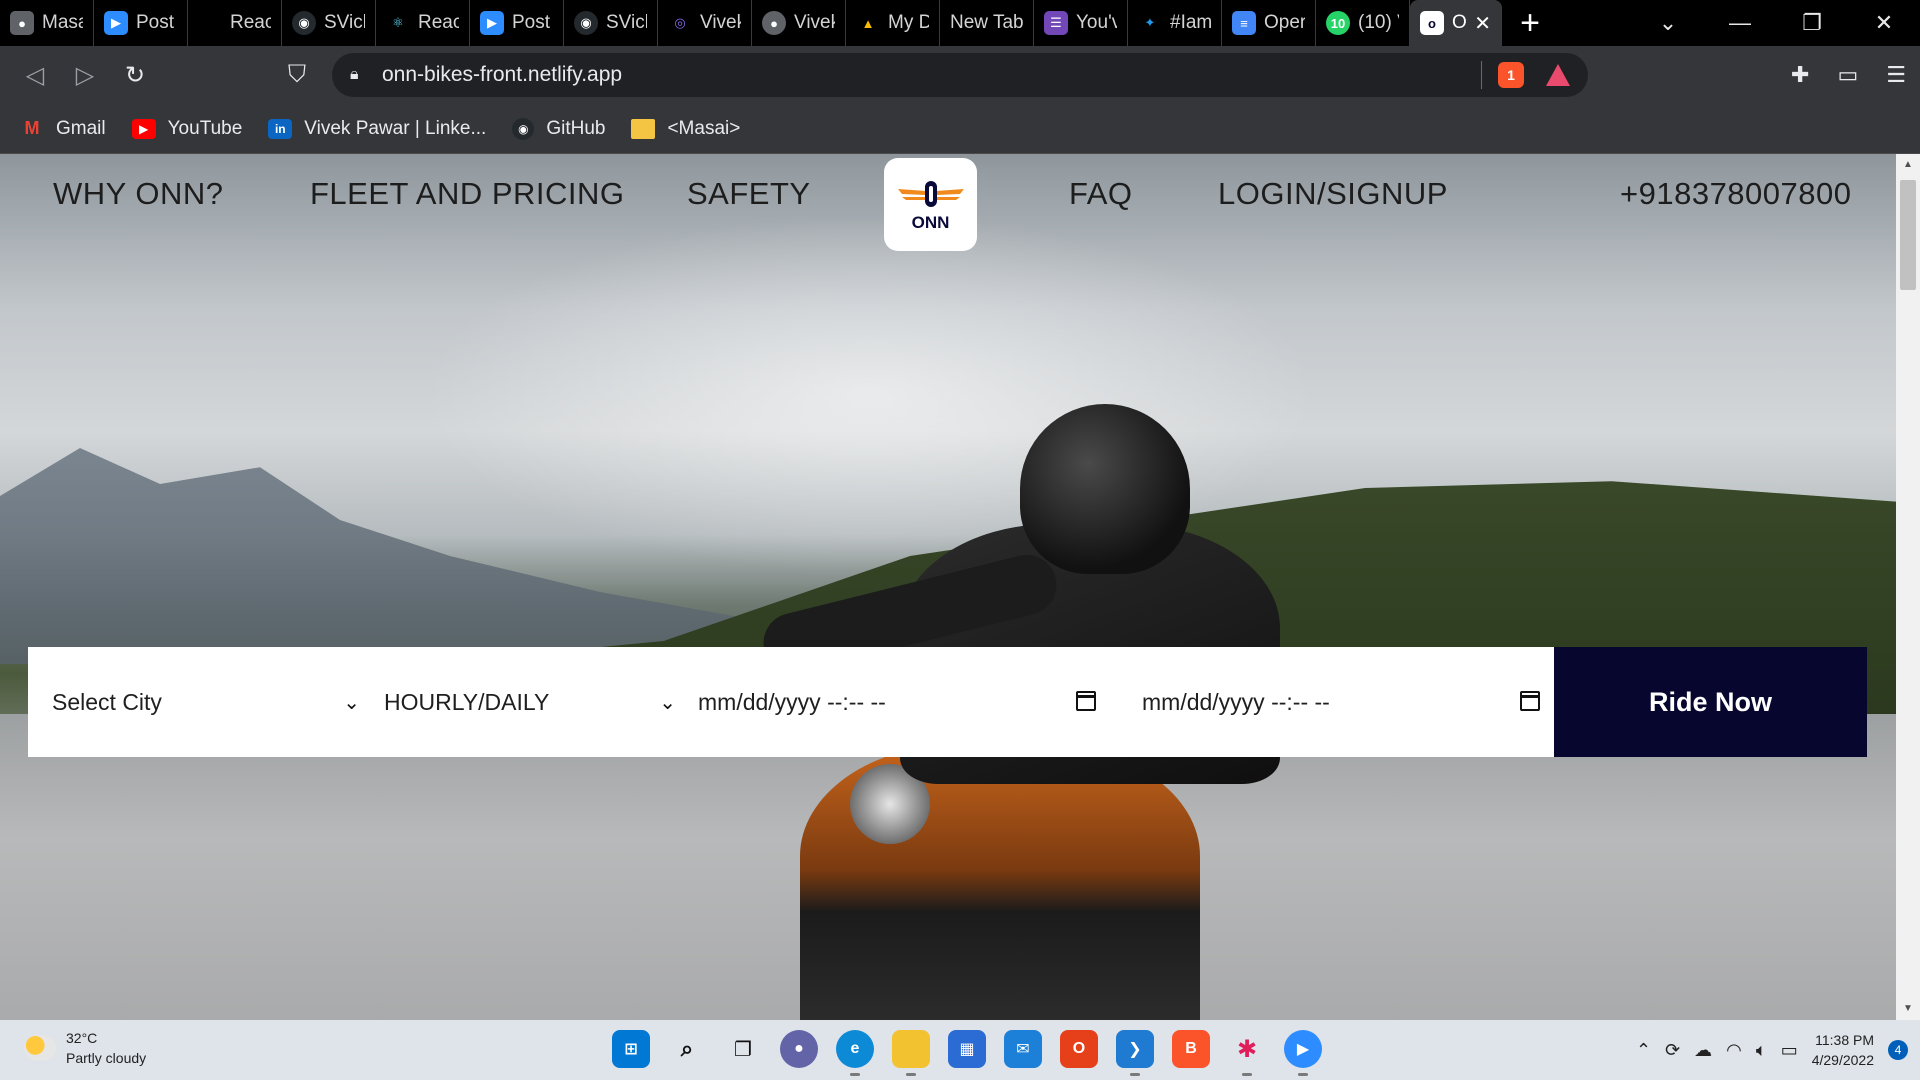 This screenshot has height=1080, width=1920. What do you see at coordinates (1236, 701) in the screenshot?
I see `end-datetime-placeholder: mm/dd/yyyy --:-- --` at bounding box center [1236, 701].